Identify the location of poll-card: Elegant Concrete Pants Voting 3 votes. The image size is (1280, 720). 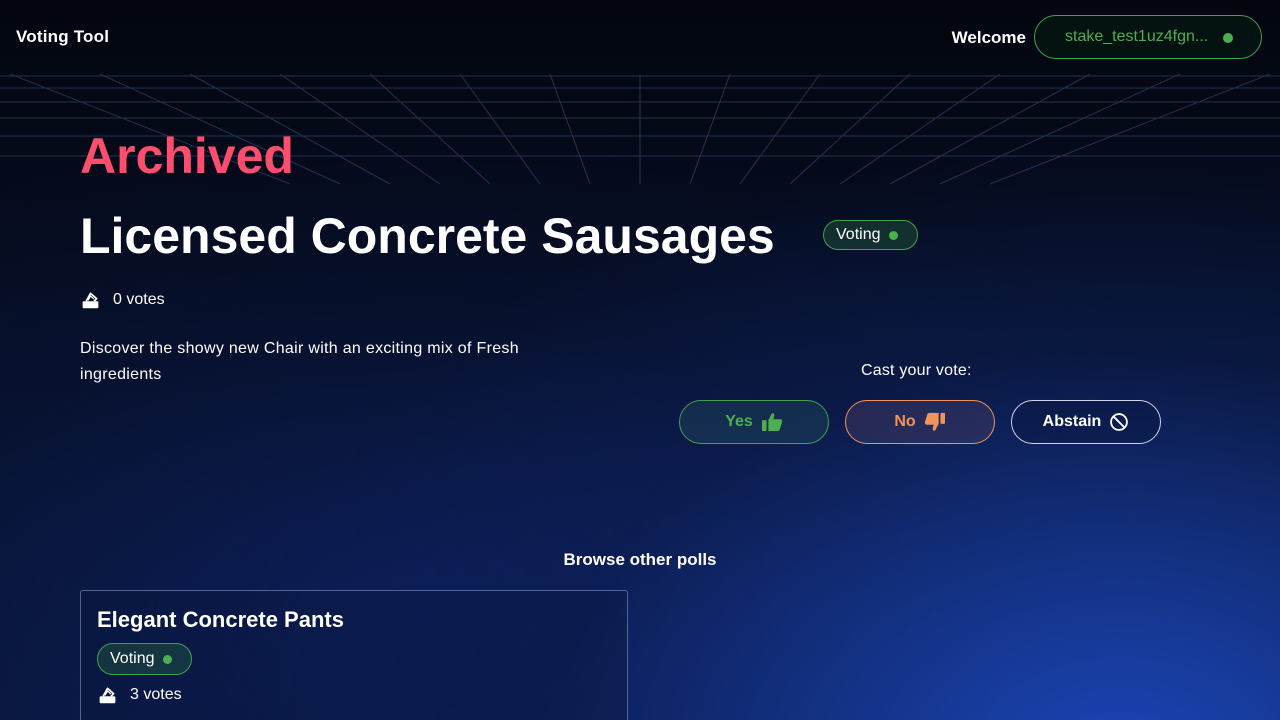
(354, 655).